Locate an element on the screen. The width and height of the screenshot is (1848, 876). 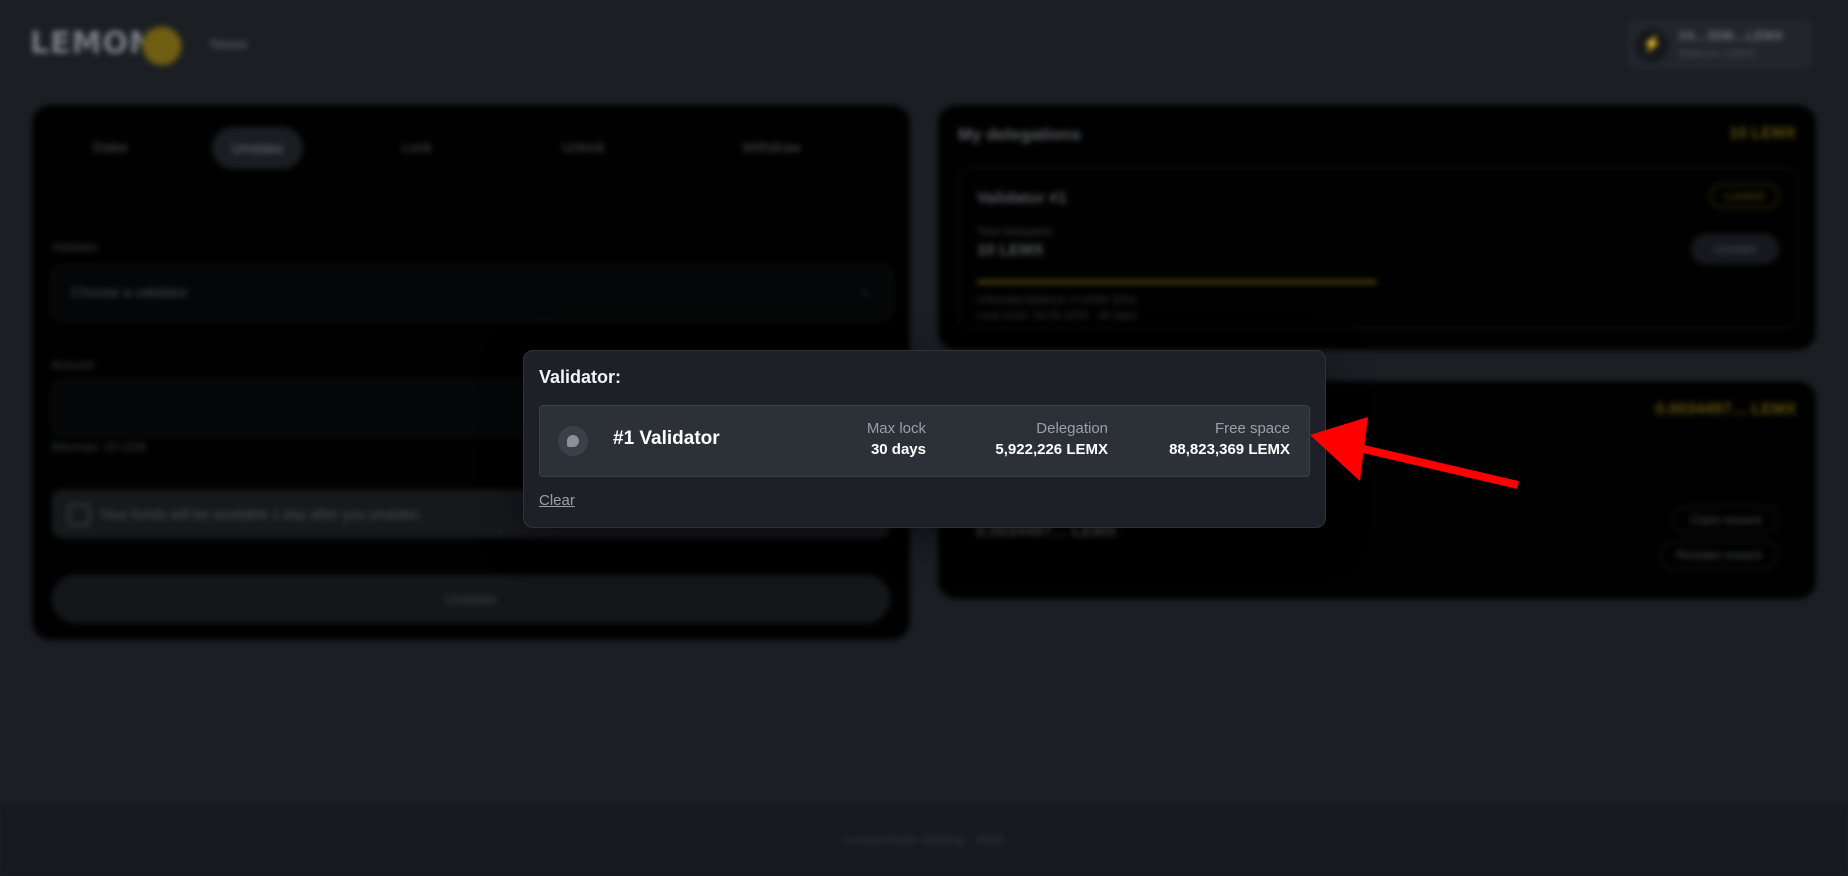
delegations-title: My delegations is located at coordinates (1019, 134).